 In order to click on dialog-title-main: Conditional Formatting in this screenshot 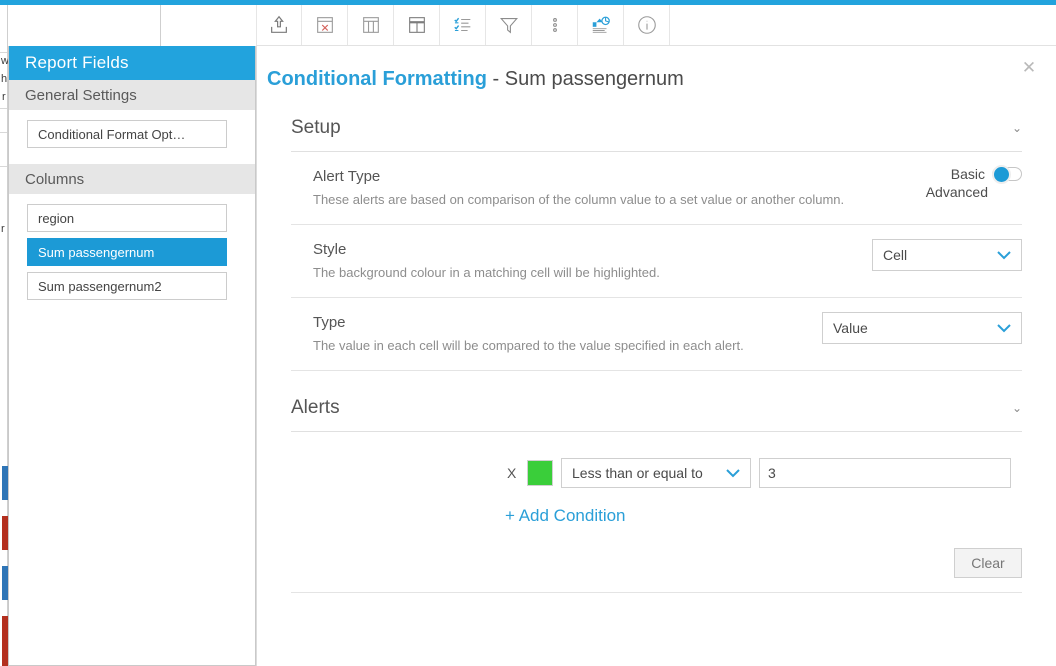, I will do `click(377, 79)`.